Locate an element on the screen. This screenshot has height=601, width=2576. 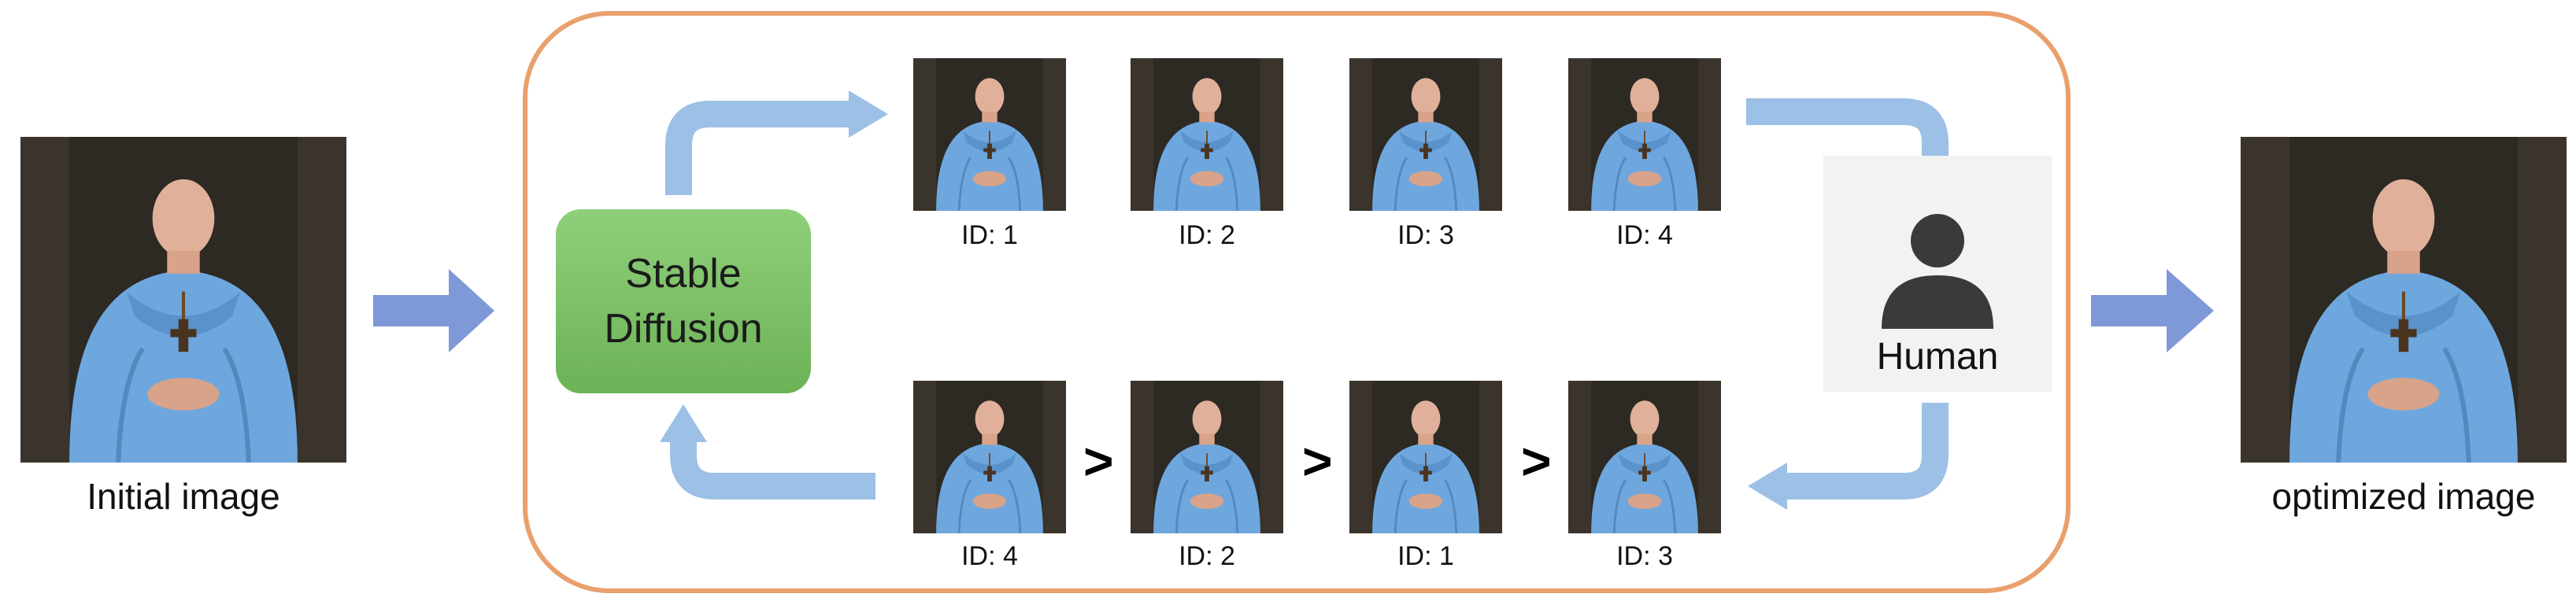
stable-diffusion-box: Stable Diffusion is located at coordinates (683, 301).